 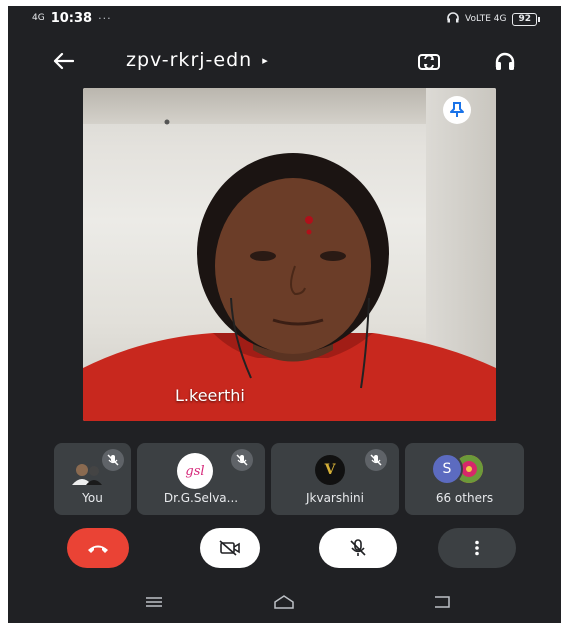 What do you see at coordinates (284, 553) in the screenshot?
I see `call-controls` at bounding box center [284, 553].